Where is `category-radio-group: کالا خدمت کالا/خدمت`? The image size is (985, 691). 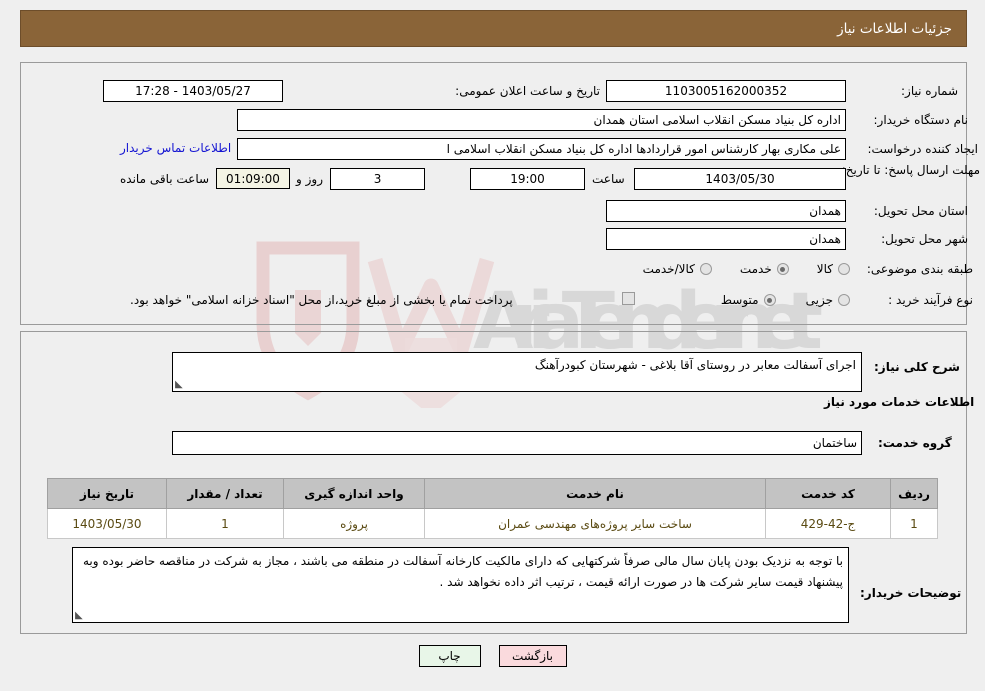
category-radio-group: کالا خدمت کالا/خدمت is located at coordinates (705, 269).